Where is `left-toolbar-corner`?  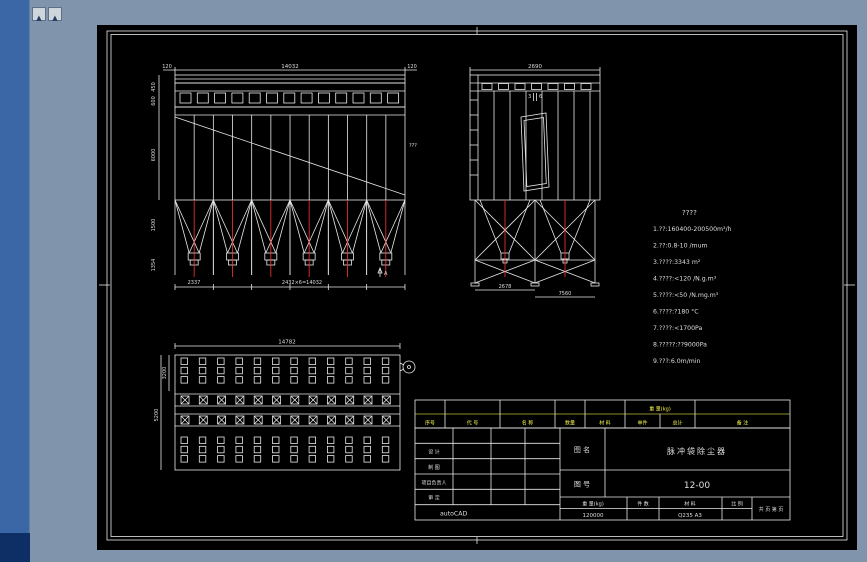
left-toolbar-corner is located at coordinates (15, 547).